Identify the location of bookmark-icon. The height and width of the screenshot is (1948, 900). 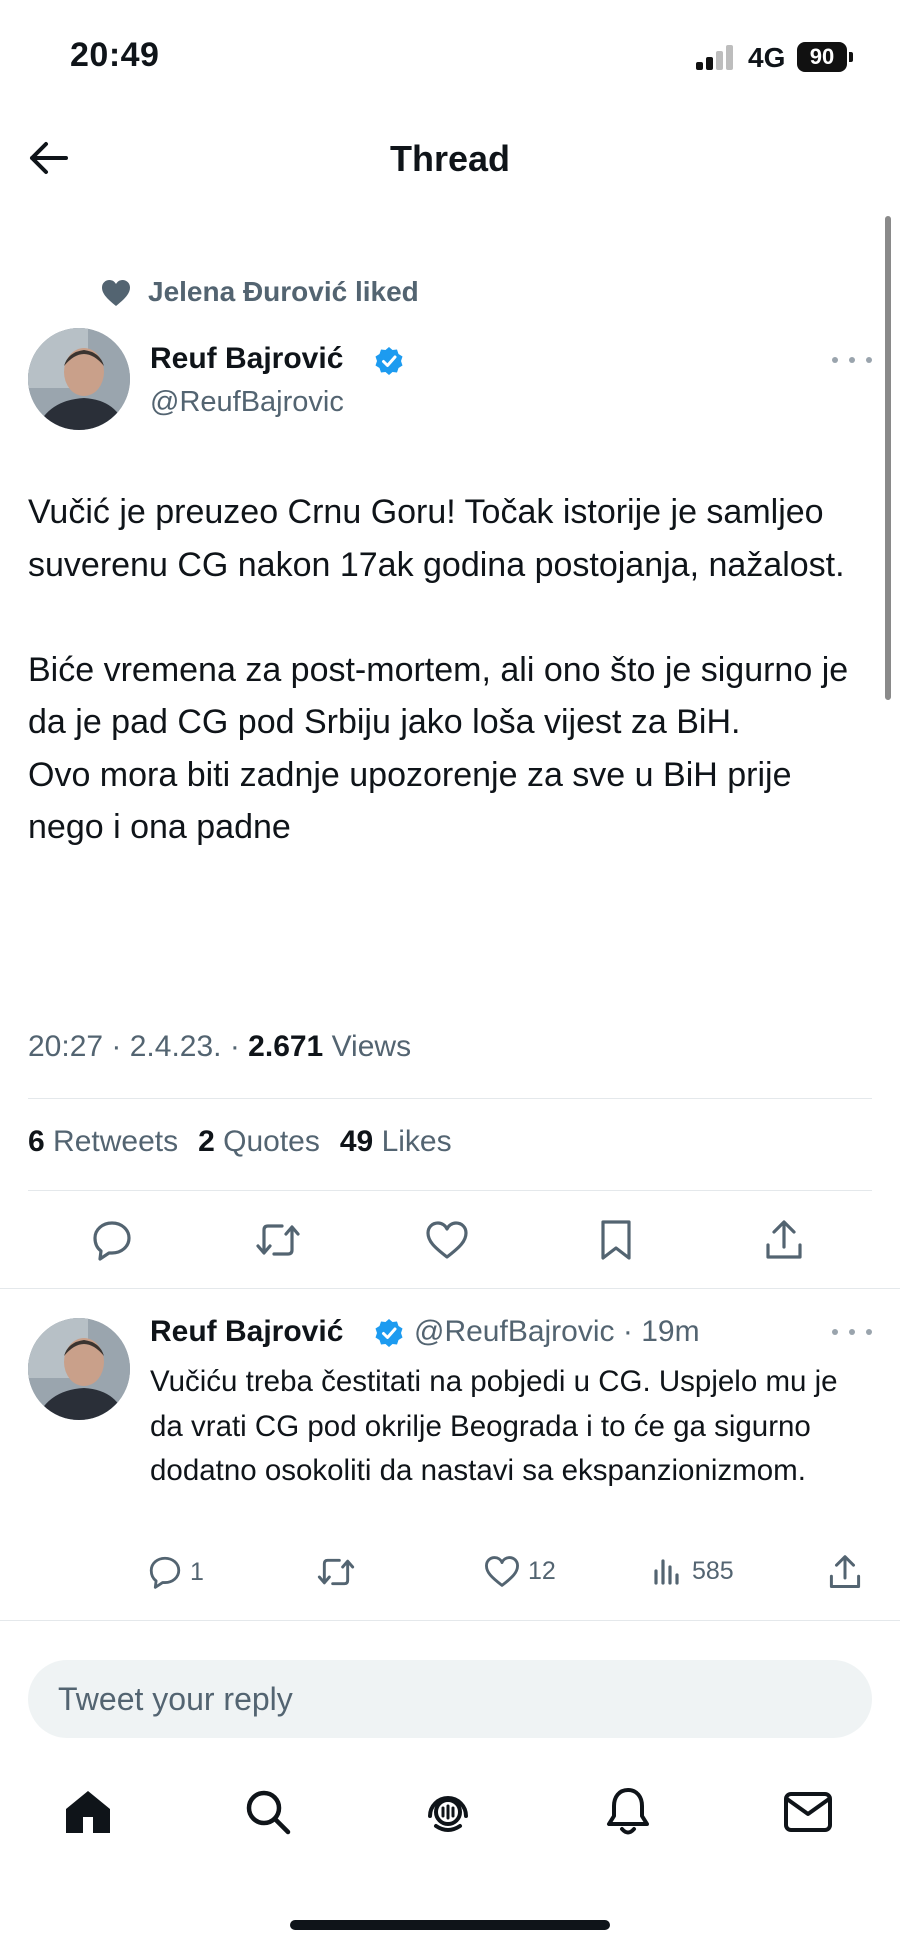
(616, 1240).